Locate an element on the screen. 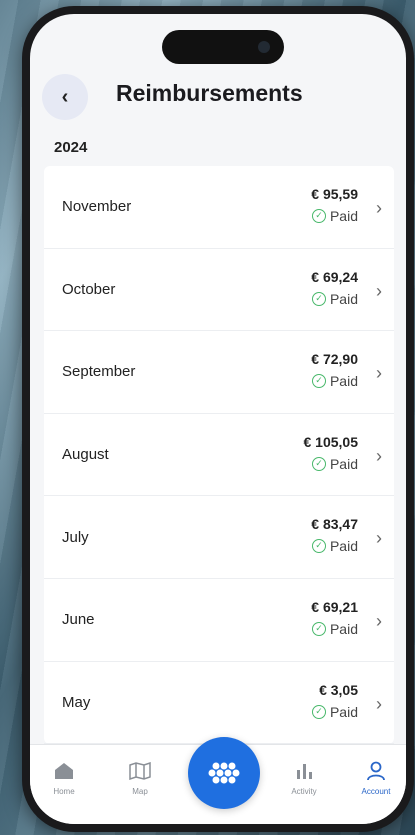 The image size is (415, 835). user-icon is located at coordinates (376, 771).